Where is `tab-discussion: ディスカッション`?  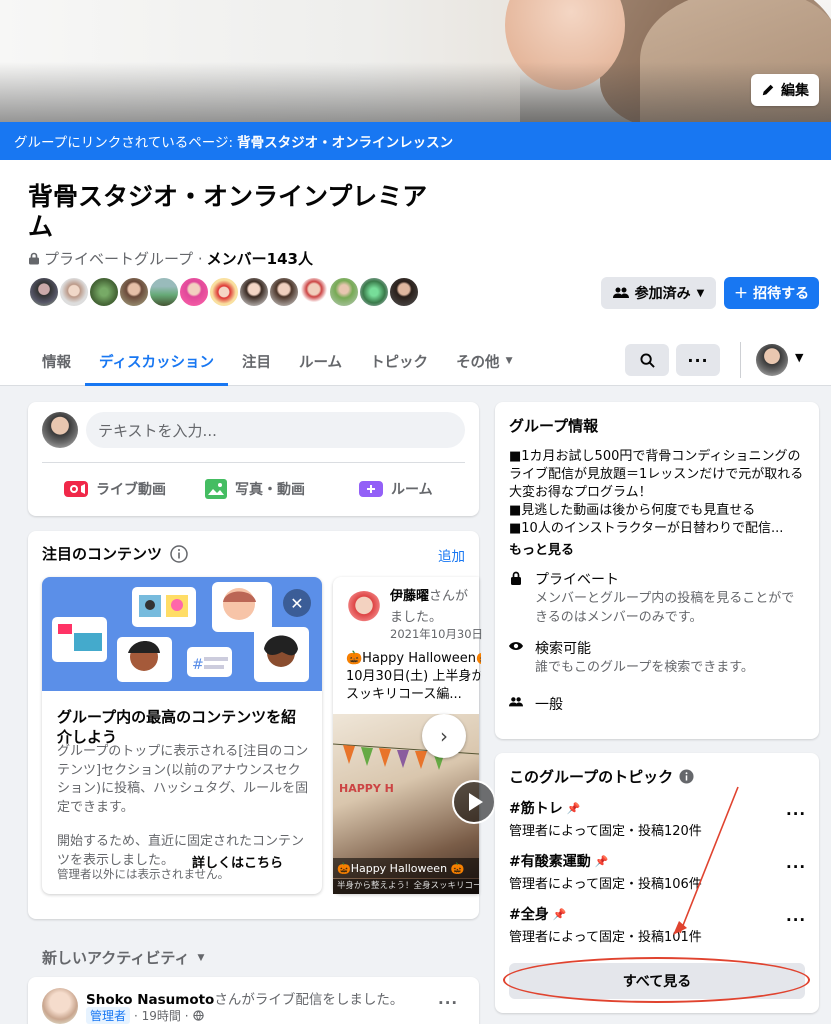 tab-discussion: ディスカッション is located at coordinates (156, 361).